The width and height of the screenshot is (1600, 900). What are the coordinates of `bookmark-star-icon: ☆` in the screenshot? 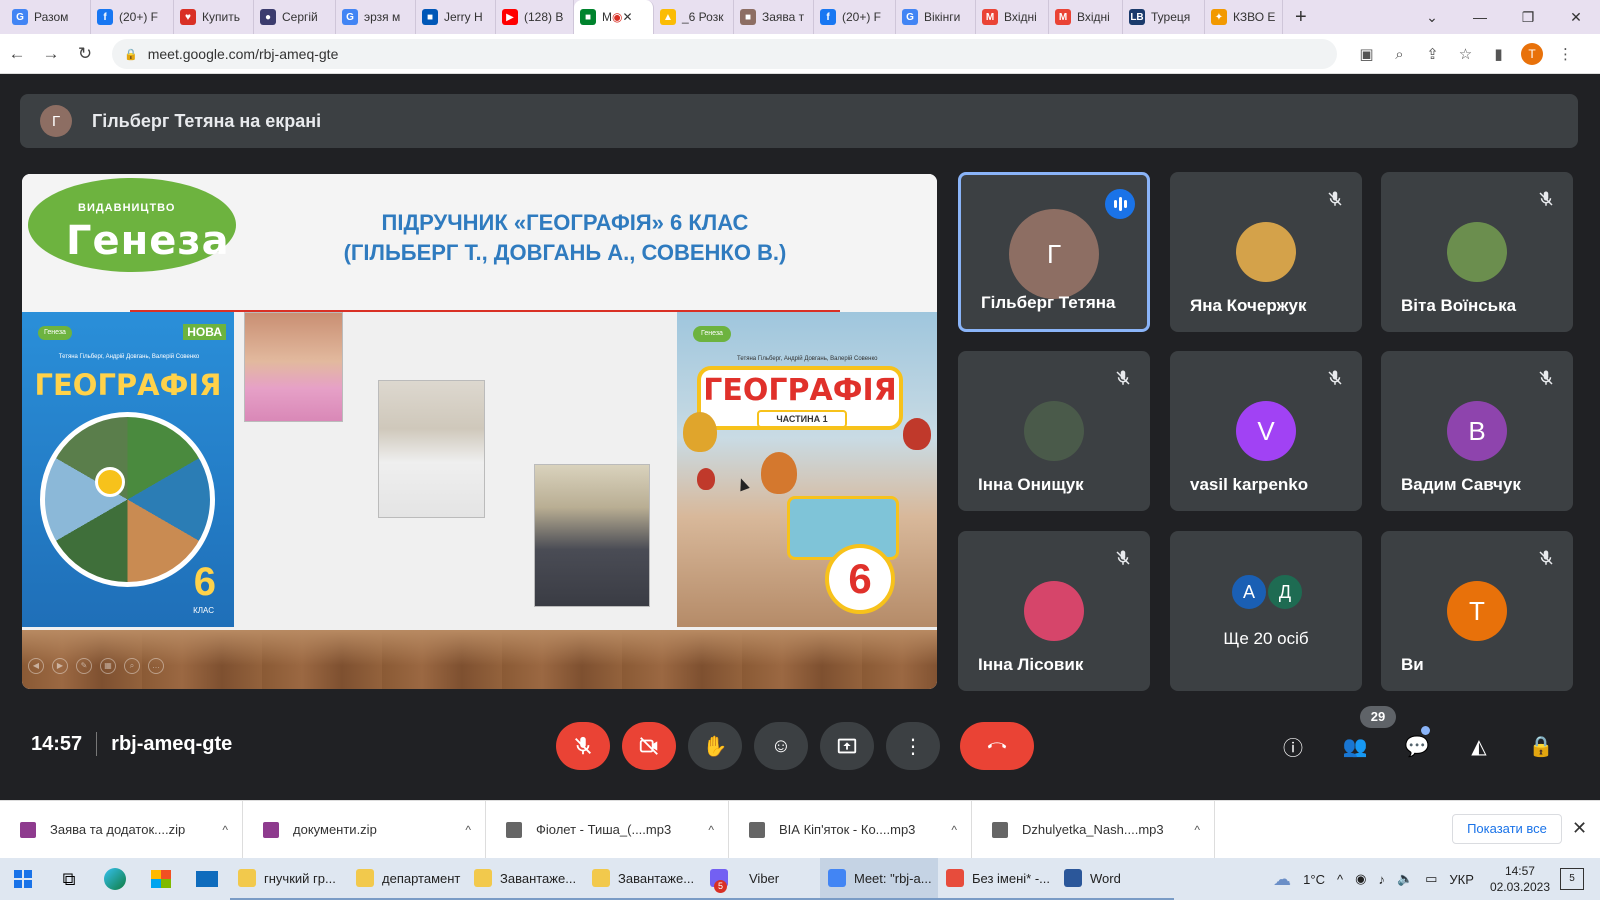 It's located at (1465, 54).